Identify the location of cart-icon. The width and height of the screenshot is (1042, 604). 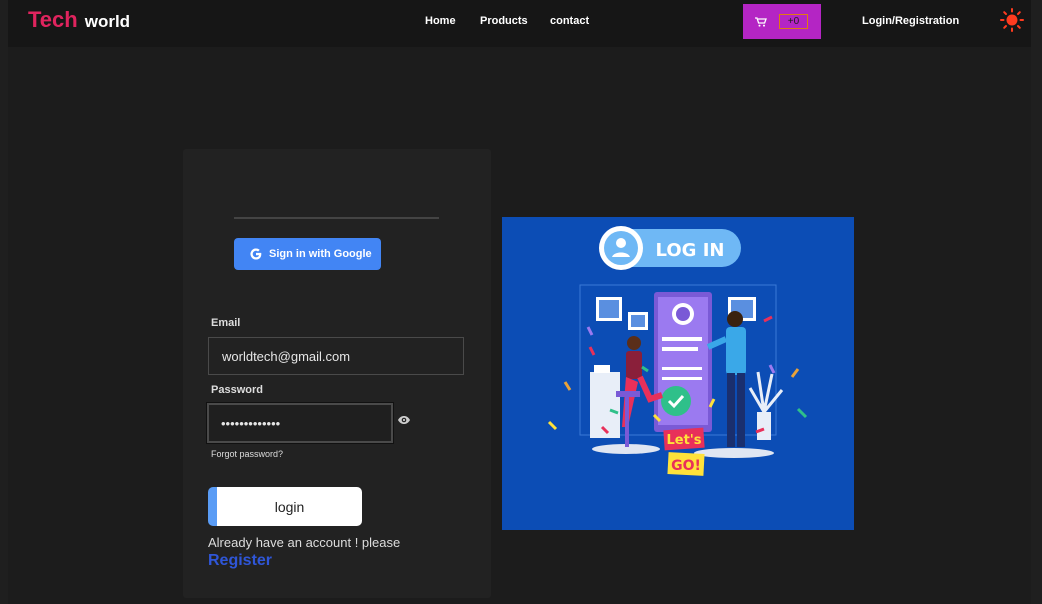
(761, 21).